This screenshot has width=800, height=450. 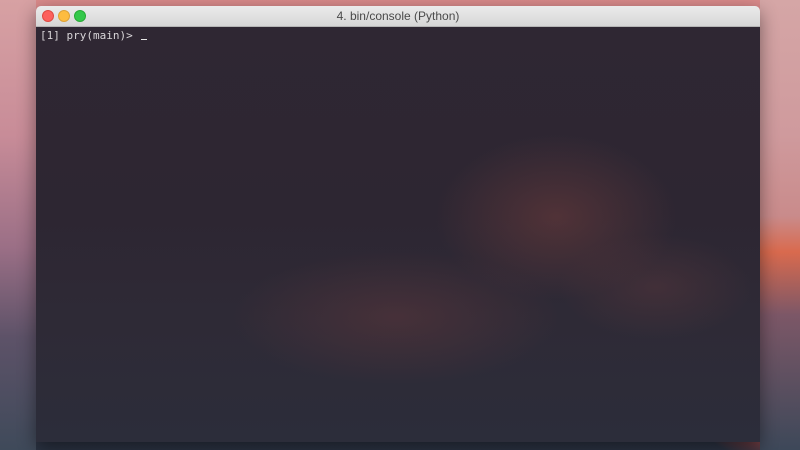 What do you see at coordinates (144, 39) in the screenshot?
I see `text-cursor` at bounding box center [144, 39].